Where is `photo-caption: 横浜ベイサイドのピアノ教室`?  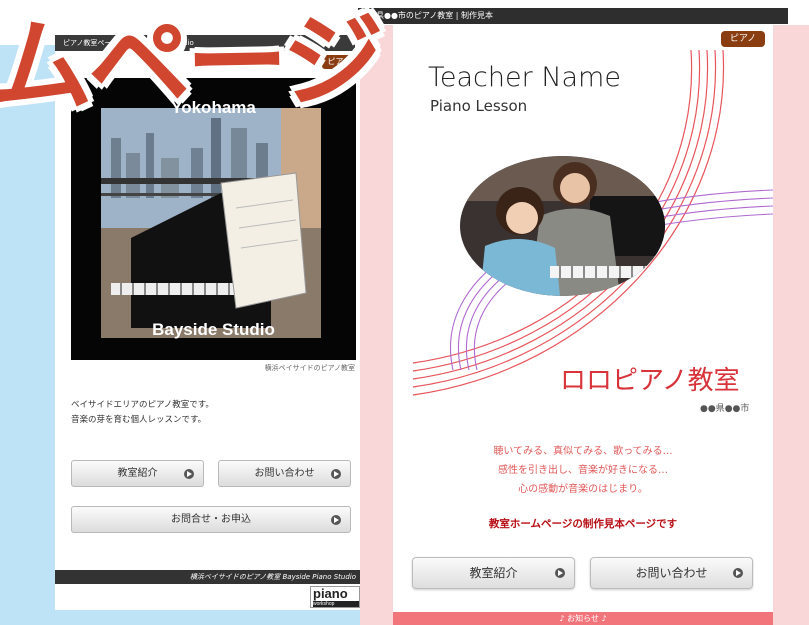 photo-caption: 横浜ベイサイドのピアノ教室 is located at coordinates (309, 368).